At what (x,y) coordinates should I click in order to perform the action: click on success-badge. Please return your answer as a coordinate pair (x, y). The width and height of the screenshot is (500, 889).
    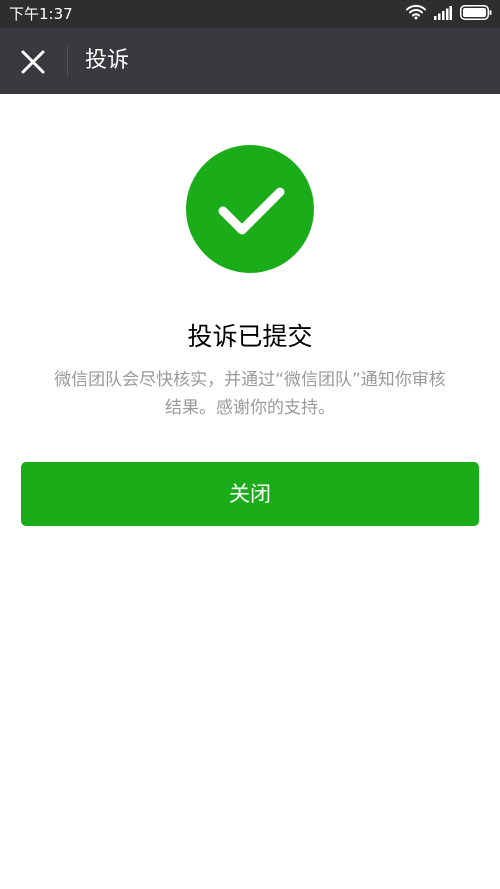
    Looking at the image, I should click on (250, 209).